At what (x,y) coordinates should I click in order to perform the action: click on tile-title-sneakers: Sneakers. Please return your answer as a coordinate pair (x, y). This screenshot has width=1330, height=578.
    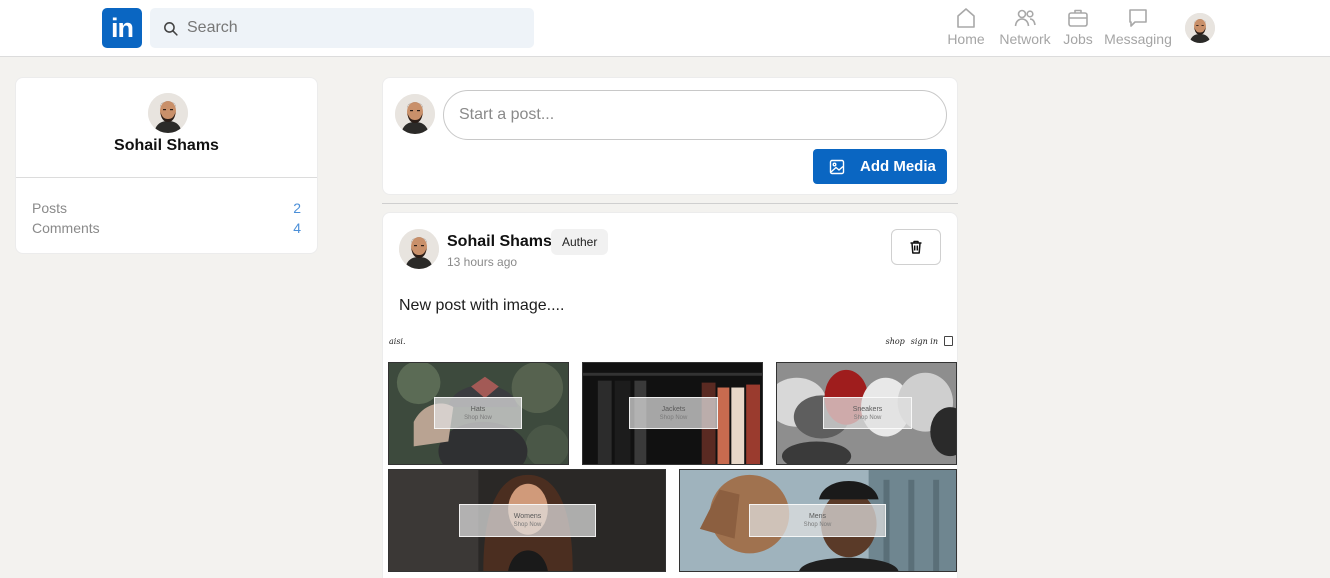
    Looking at the image, I should click on (867, 409).